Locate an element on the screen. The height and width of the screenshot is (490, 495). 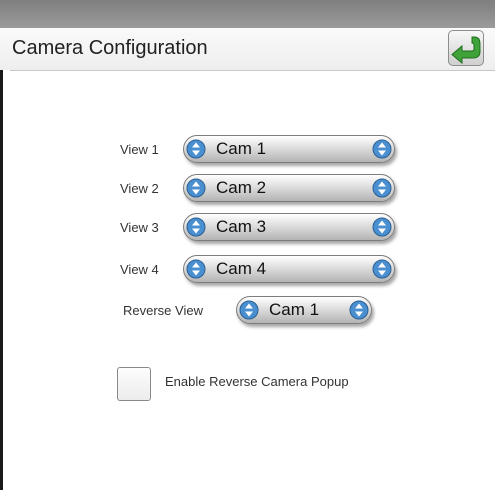
back-button is located at coordinates (466, 48).